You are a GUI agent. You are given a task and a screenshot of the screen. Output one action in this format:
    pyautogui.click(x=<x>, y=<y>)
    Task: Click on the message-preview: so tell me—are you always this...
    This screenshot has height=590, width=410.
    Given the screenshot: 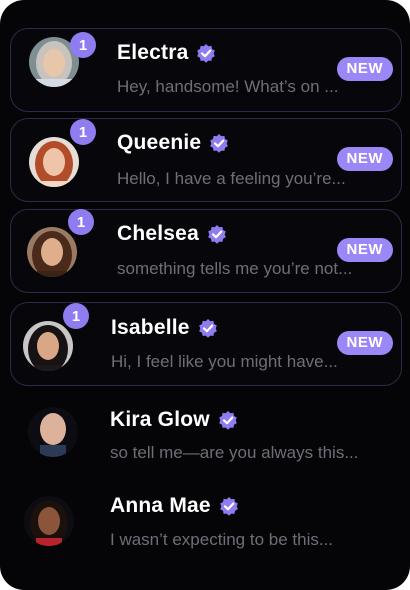 What is the action you would take?
    pyautogui.click(x=234, y=452)
    